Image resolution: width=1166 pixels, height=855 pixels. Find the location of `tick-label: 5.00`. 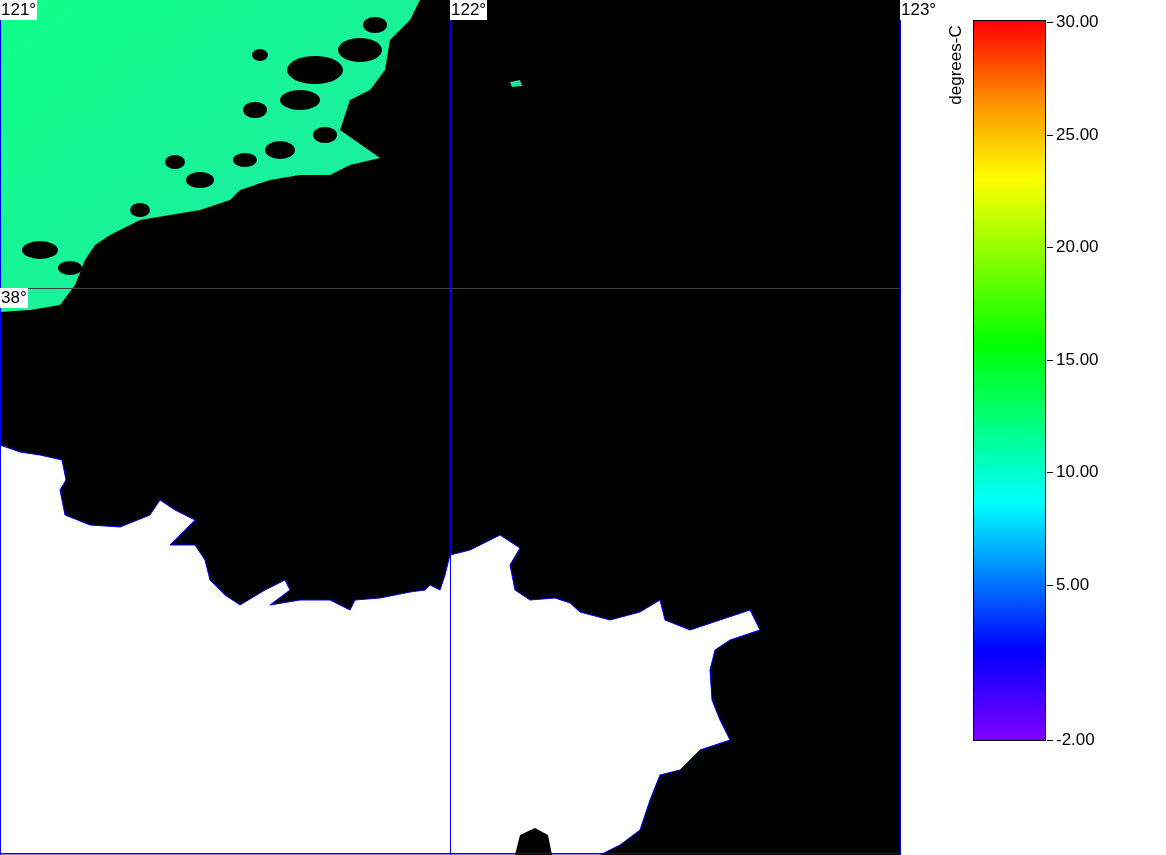

tick-label: 5.00 is located at coordinates (1073, 584).